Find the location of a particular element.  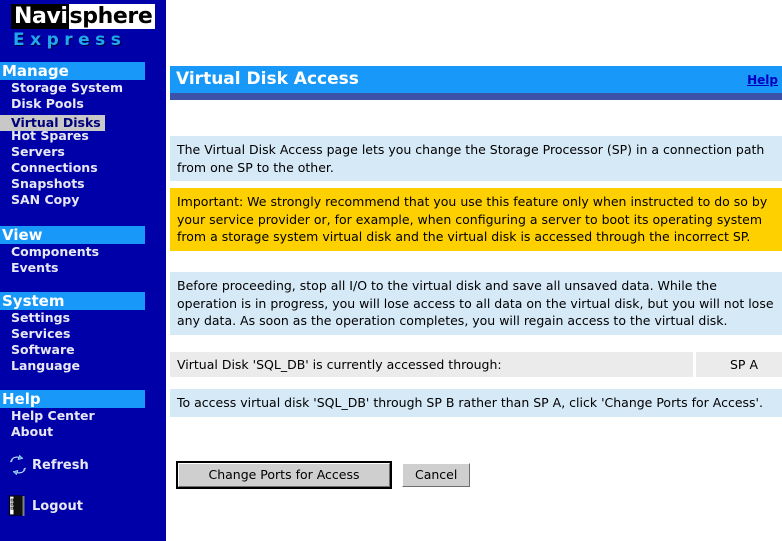

logo-wordmark: Navi sphere is located at coordinates (83, 16).